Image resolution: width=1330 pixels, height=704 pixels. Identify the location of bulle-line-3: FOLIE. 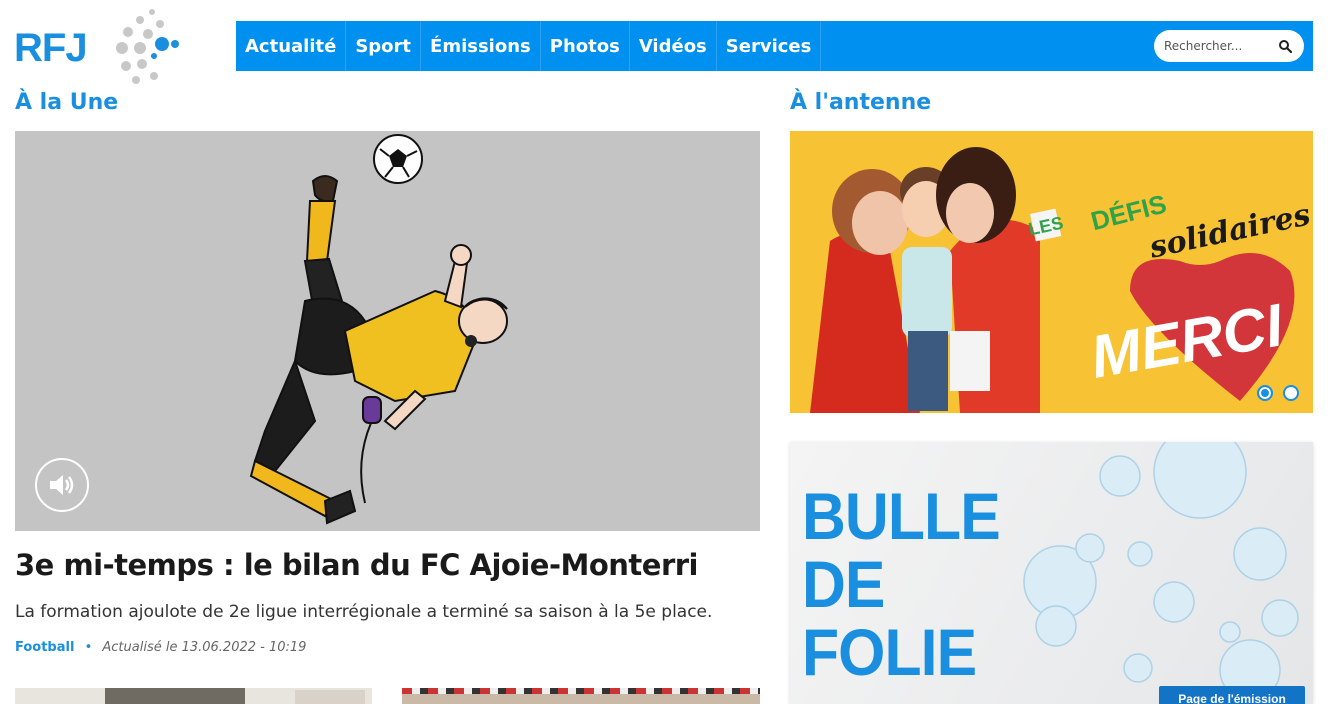
(889, 652).